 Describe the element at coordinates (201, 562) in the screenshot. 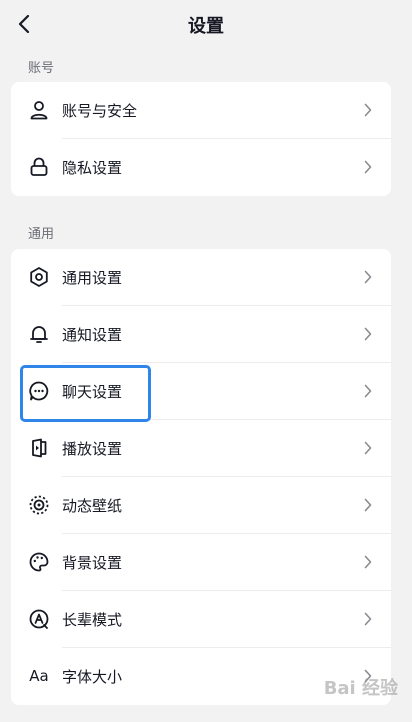

I see `row-background-settings: 背景设置` at that location.